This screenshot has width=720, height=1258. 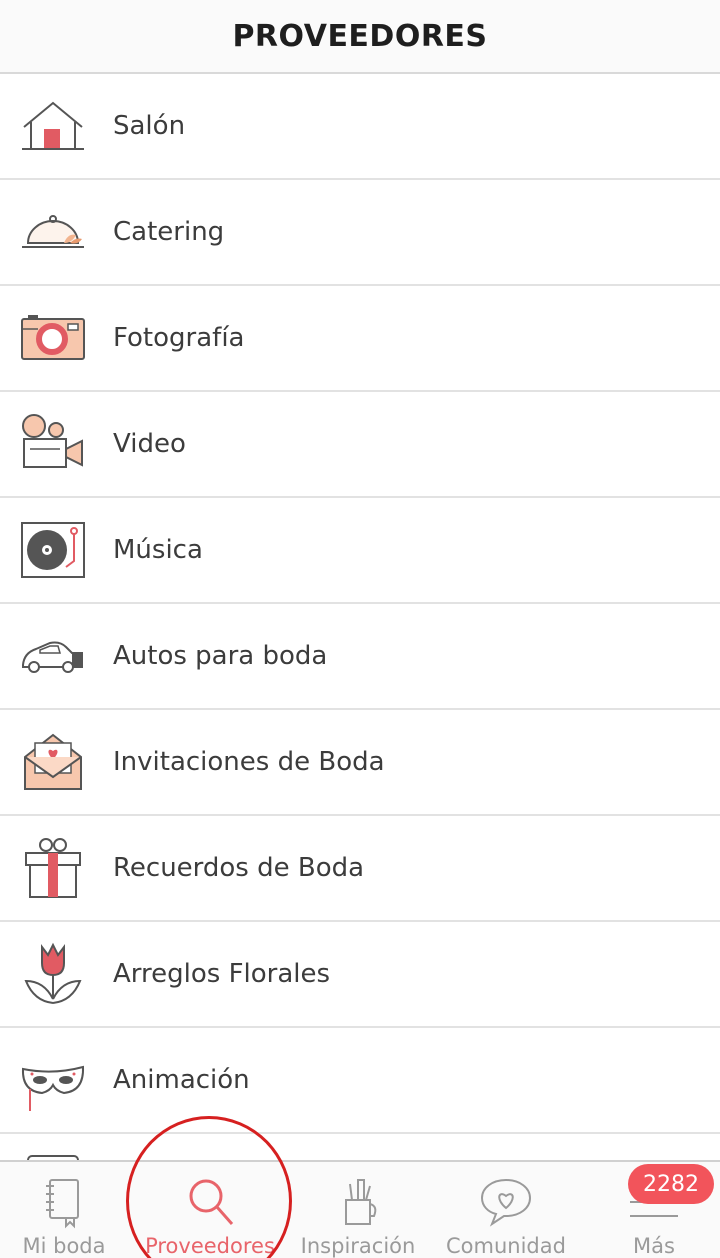 I want to click on category-row-salon: Salón, so click(x=360, y=127).